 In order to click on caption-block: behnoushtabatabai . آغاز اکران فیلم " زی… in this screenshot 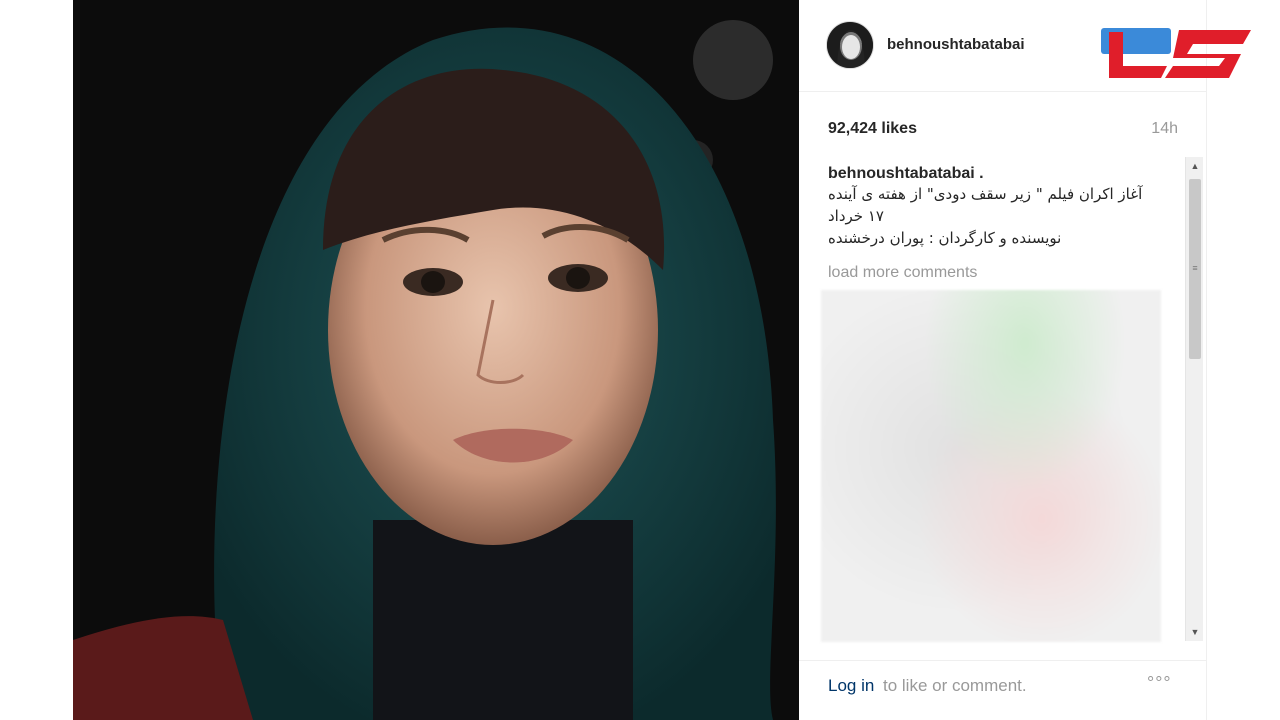, I will do `click(1000, 220)`.